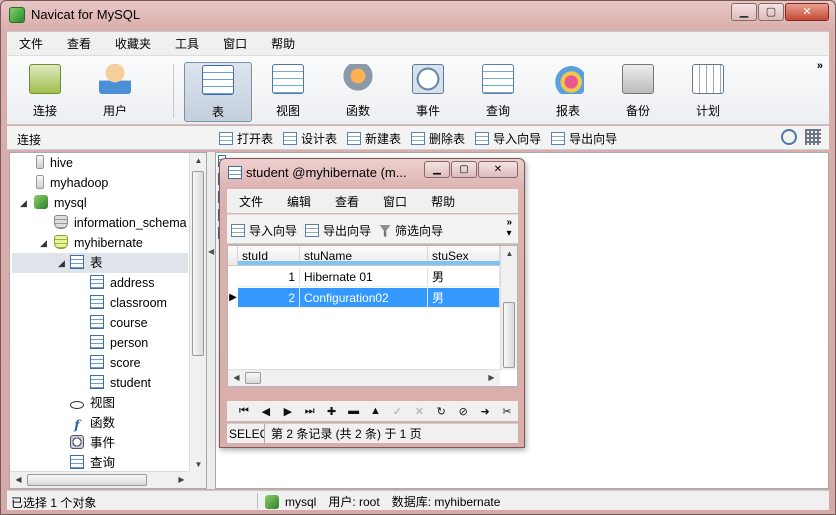  Describe the element at coordinates (120, 383) in the screenshot. I see `tree-item-student: student` at that location.